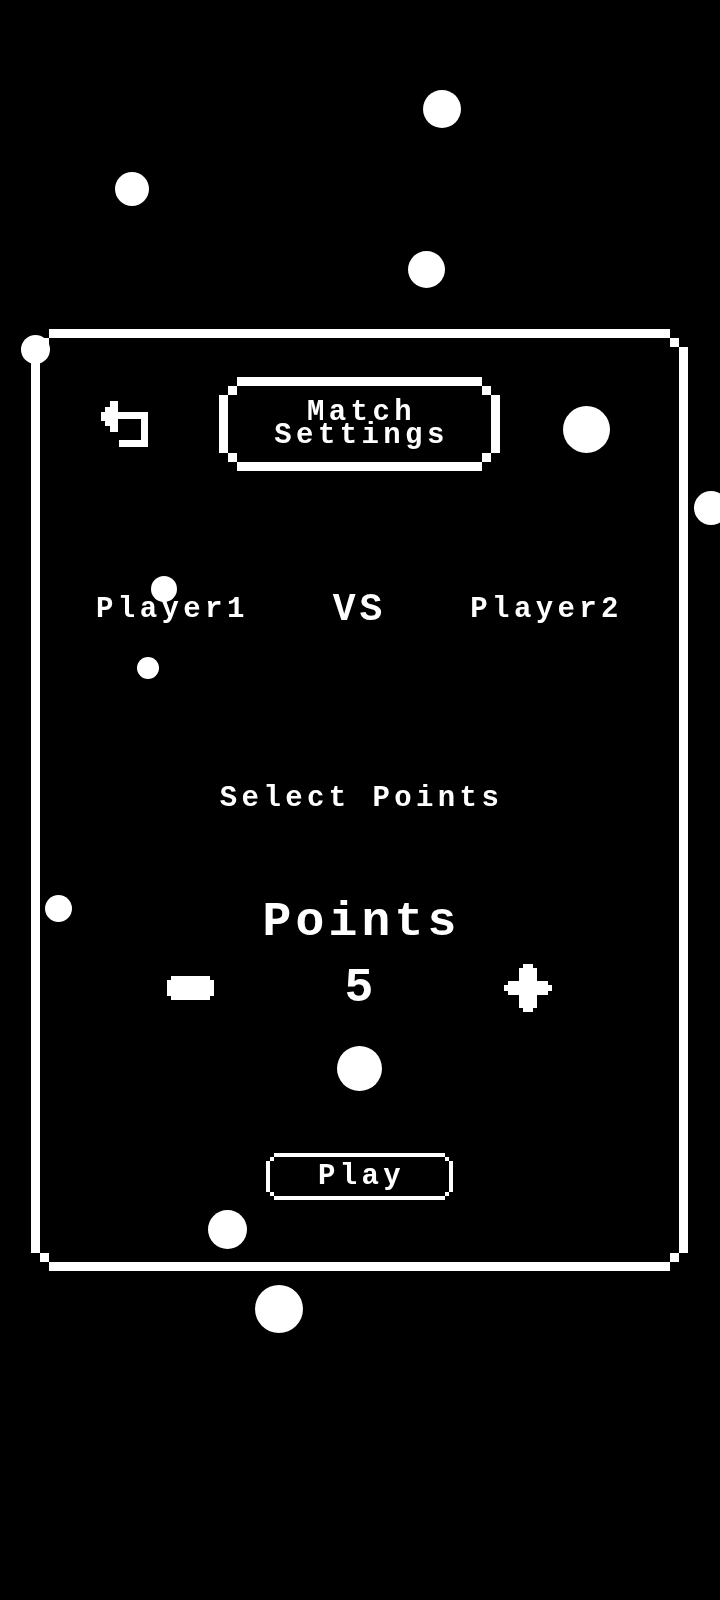  I want to click on player-name: Player1, so click(172, 610).